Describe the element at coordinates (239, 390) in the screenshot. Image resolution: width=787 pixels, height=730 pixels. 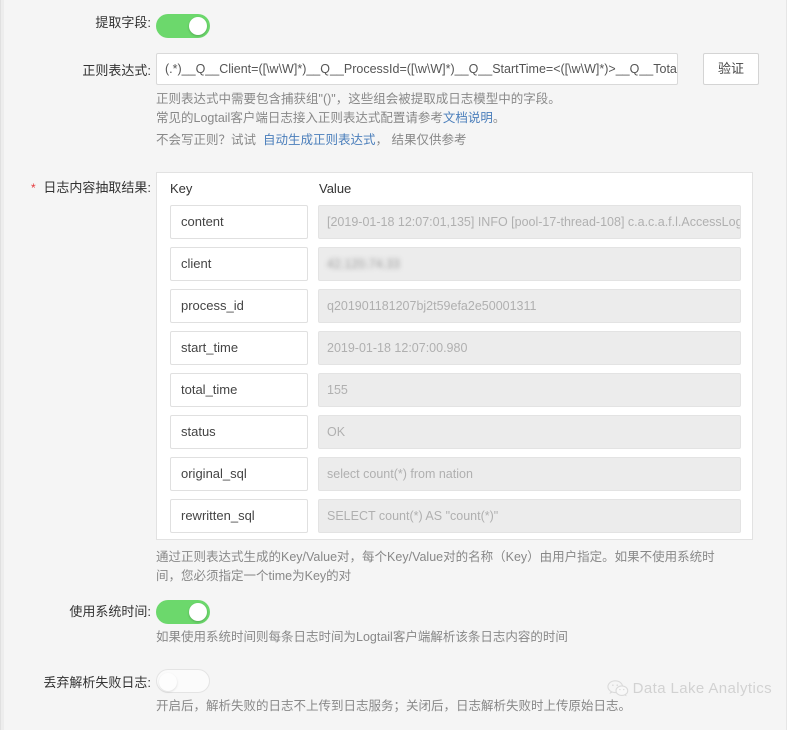
I see `key-input: total_time` at that location.